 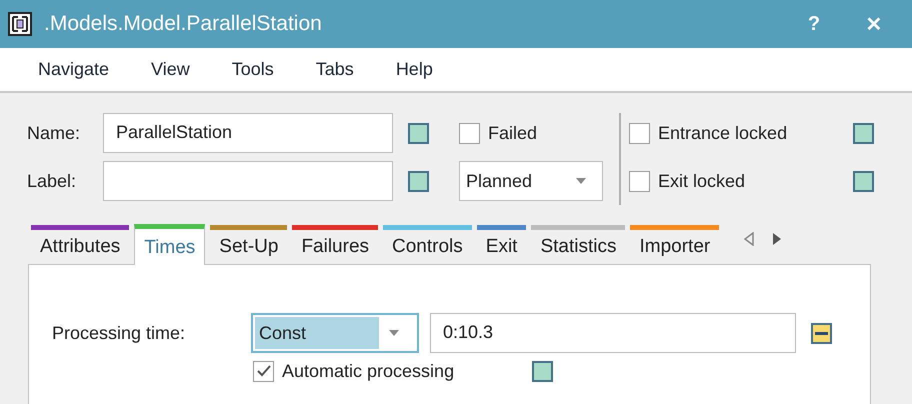 I want to click on menu-item: View, so click(x=170, y=69).